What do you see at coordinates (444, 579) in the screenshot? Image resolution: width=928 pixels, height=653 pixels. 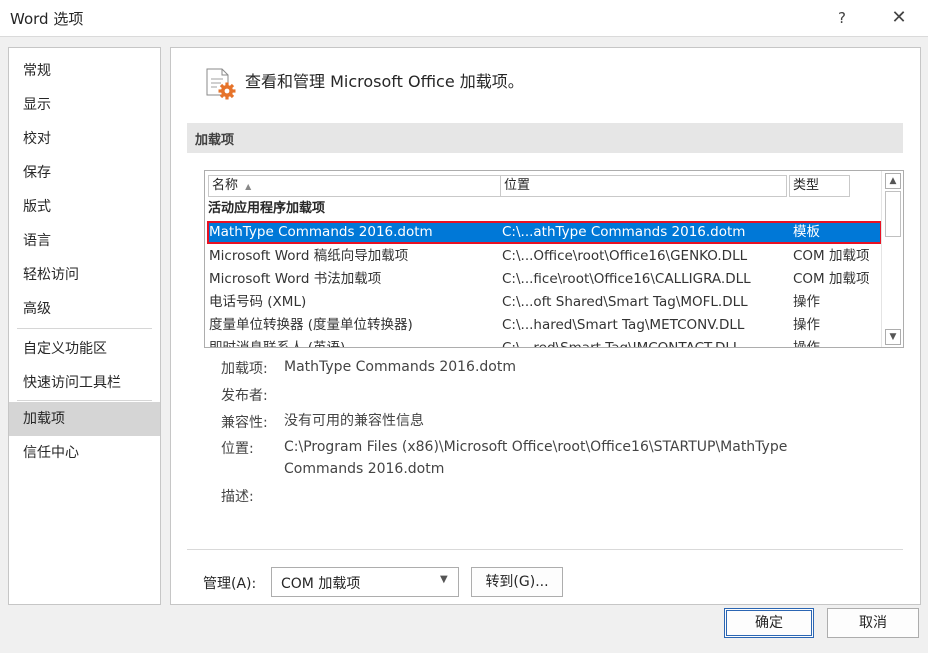 I see `chevron-down-icon: ▼` at bounding box center [444, 579].